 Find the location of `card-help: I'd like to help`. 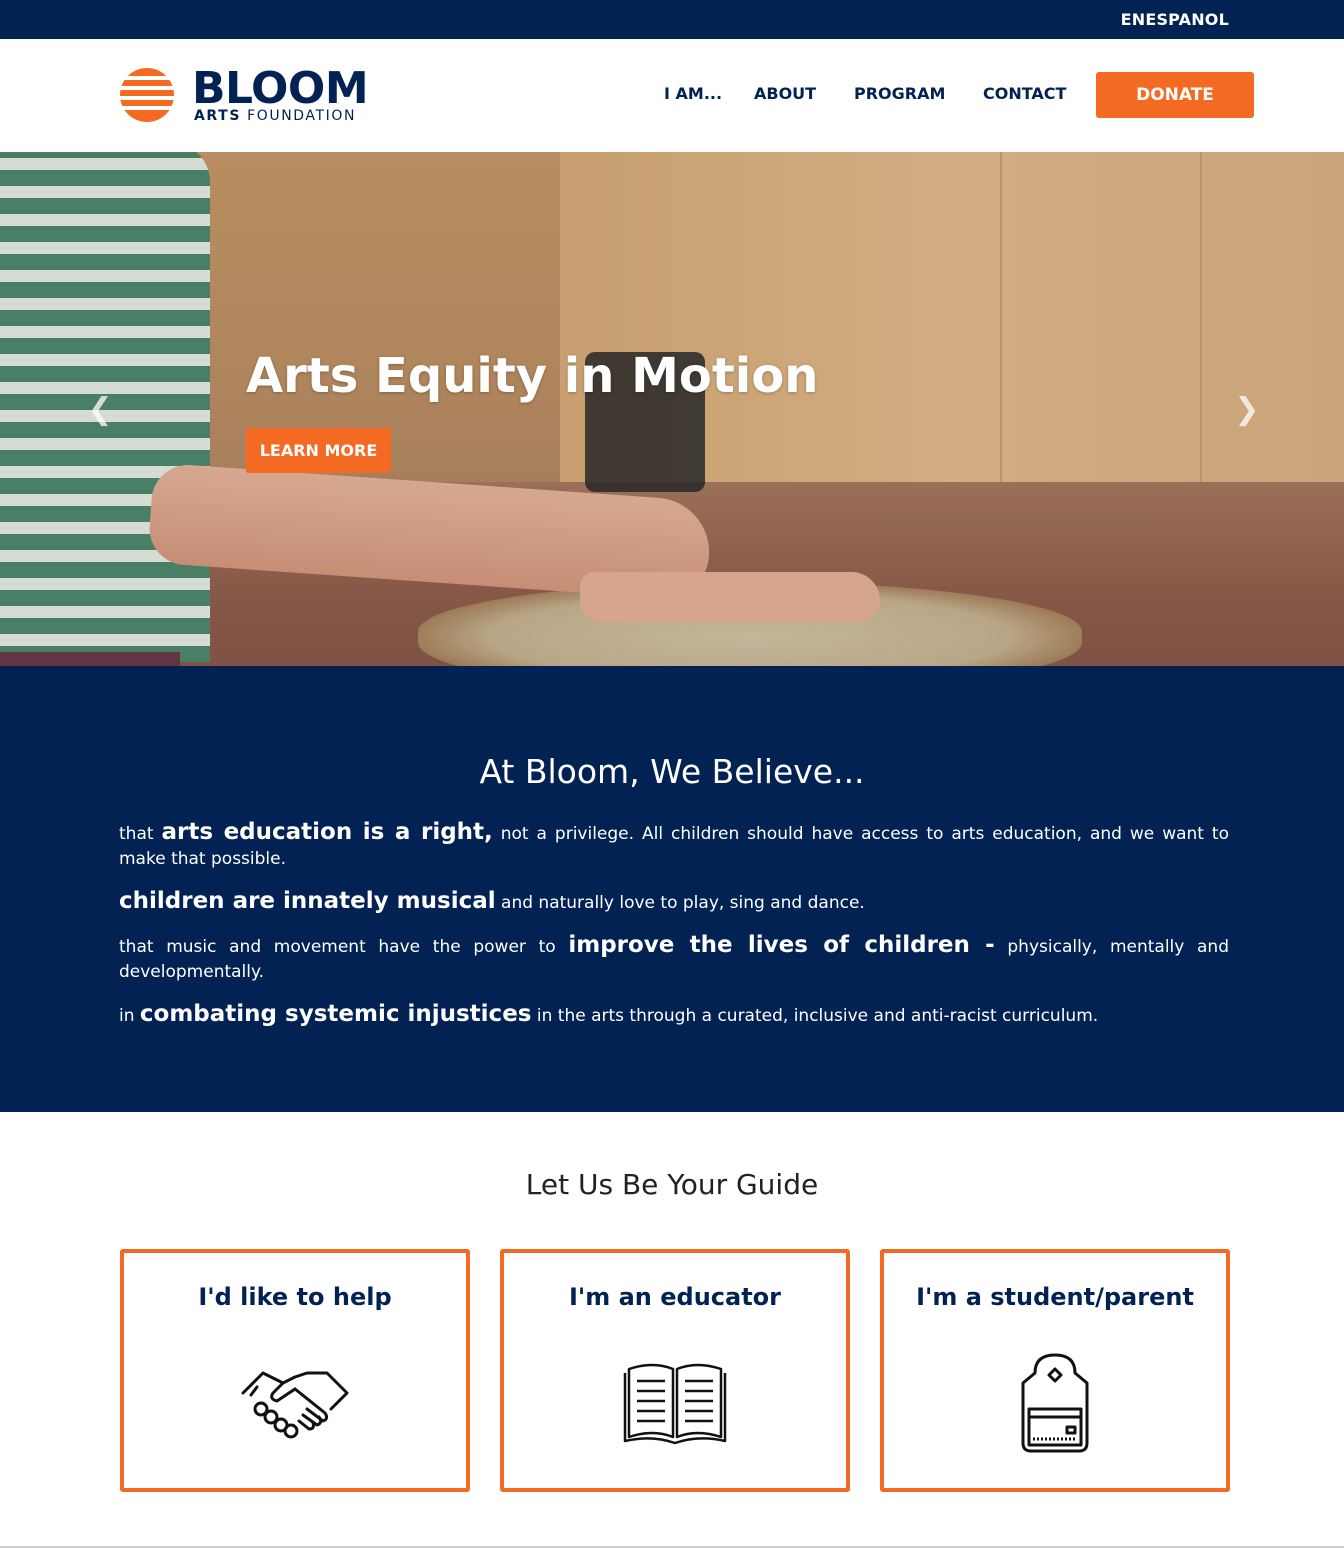

card-help: I'd like to help is located at coordinates (295, 1370).